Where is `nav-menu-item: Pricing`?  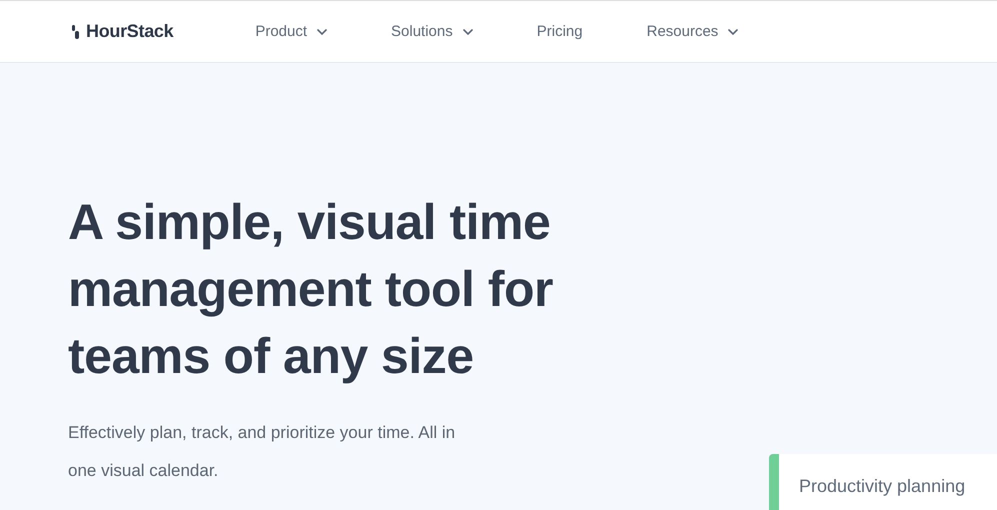 nav-menu-item: Pricing is located at coordinates (559, 31).